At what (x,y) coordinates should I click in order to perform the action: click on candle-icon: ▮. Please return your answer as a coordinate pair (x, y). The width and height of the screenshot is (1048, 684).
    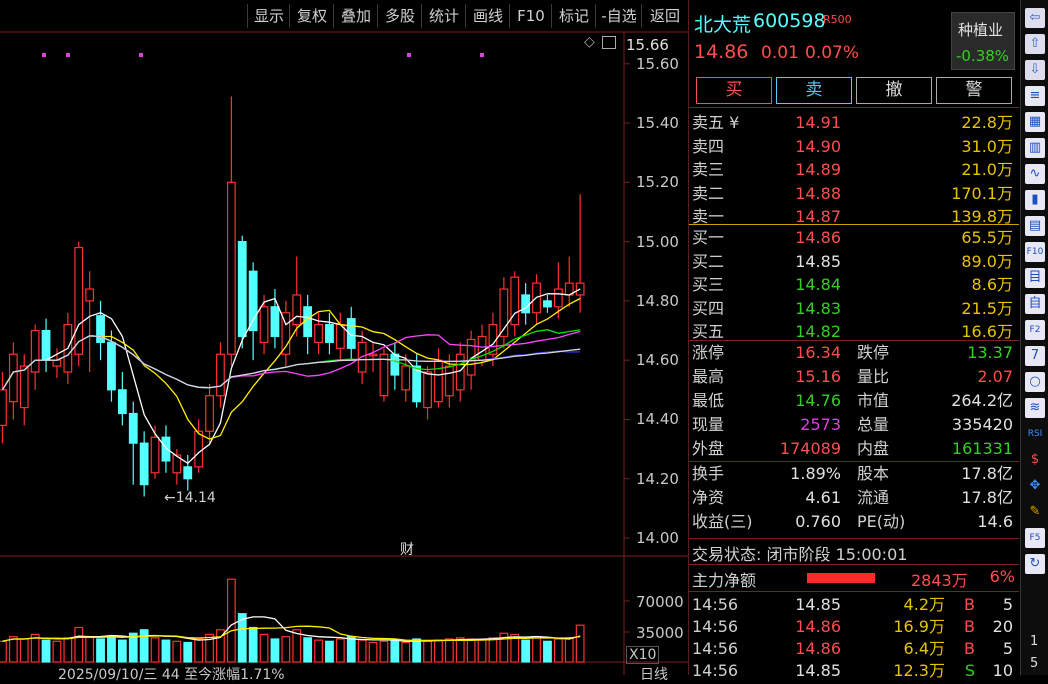
    Looking at the image, I should click on (1035, 200).